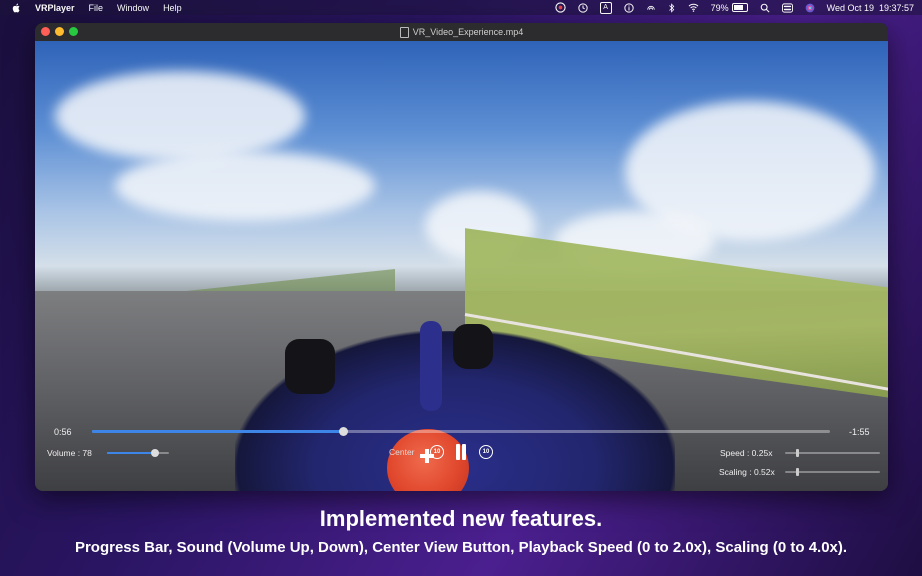  Describe the element at coordinates (437, 452) in the screenshot. I see `skip-back-button: 10` at that location.